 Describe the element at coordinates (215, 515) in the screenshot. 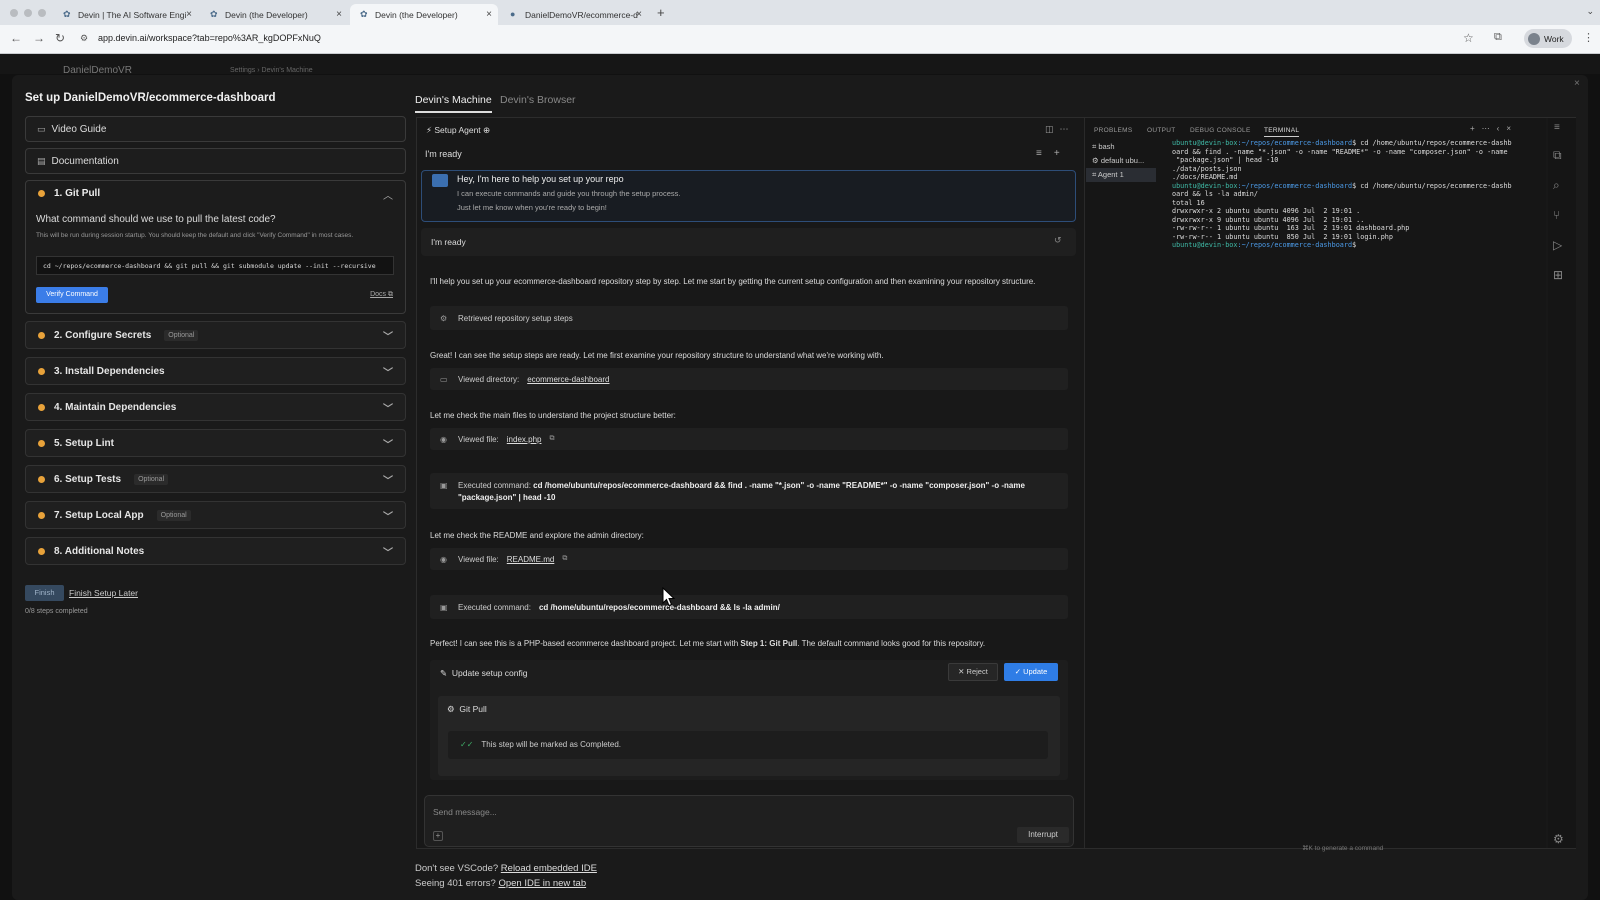

I see `step-setup-local-app: 7. Setup Local App Optional ﹀` at that location.